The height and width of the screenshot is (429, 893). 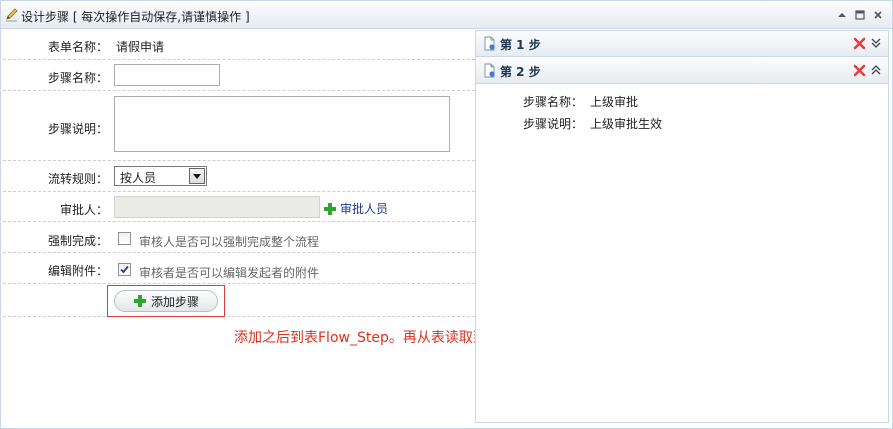 What do you see at coordinates (364, 209) in the screenshot?
I see `add-approver-label: 审批人员` at bounding box center [364, 209].